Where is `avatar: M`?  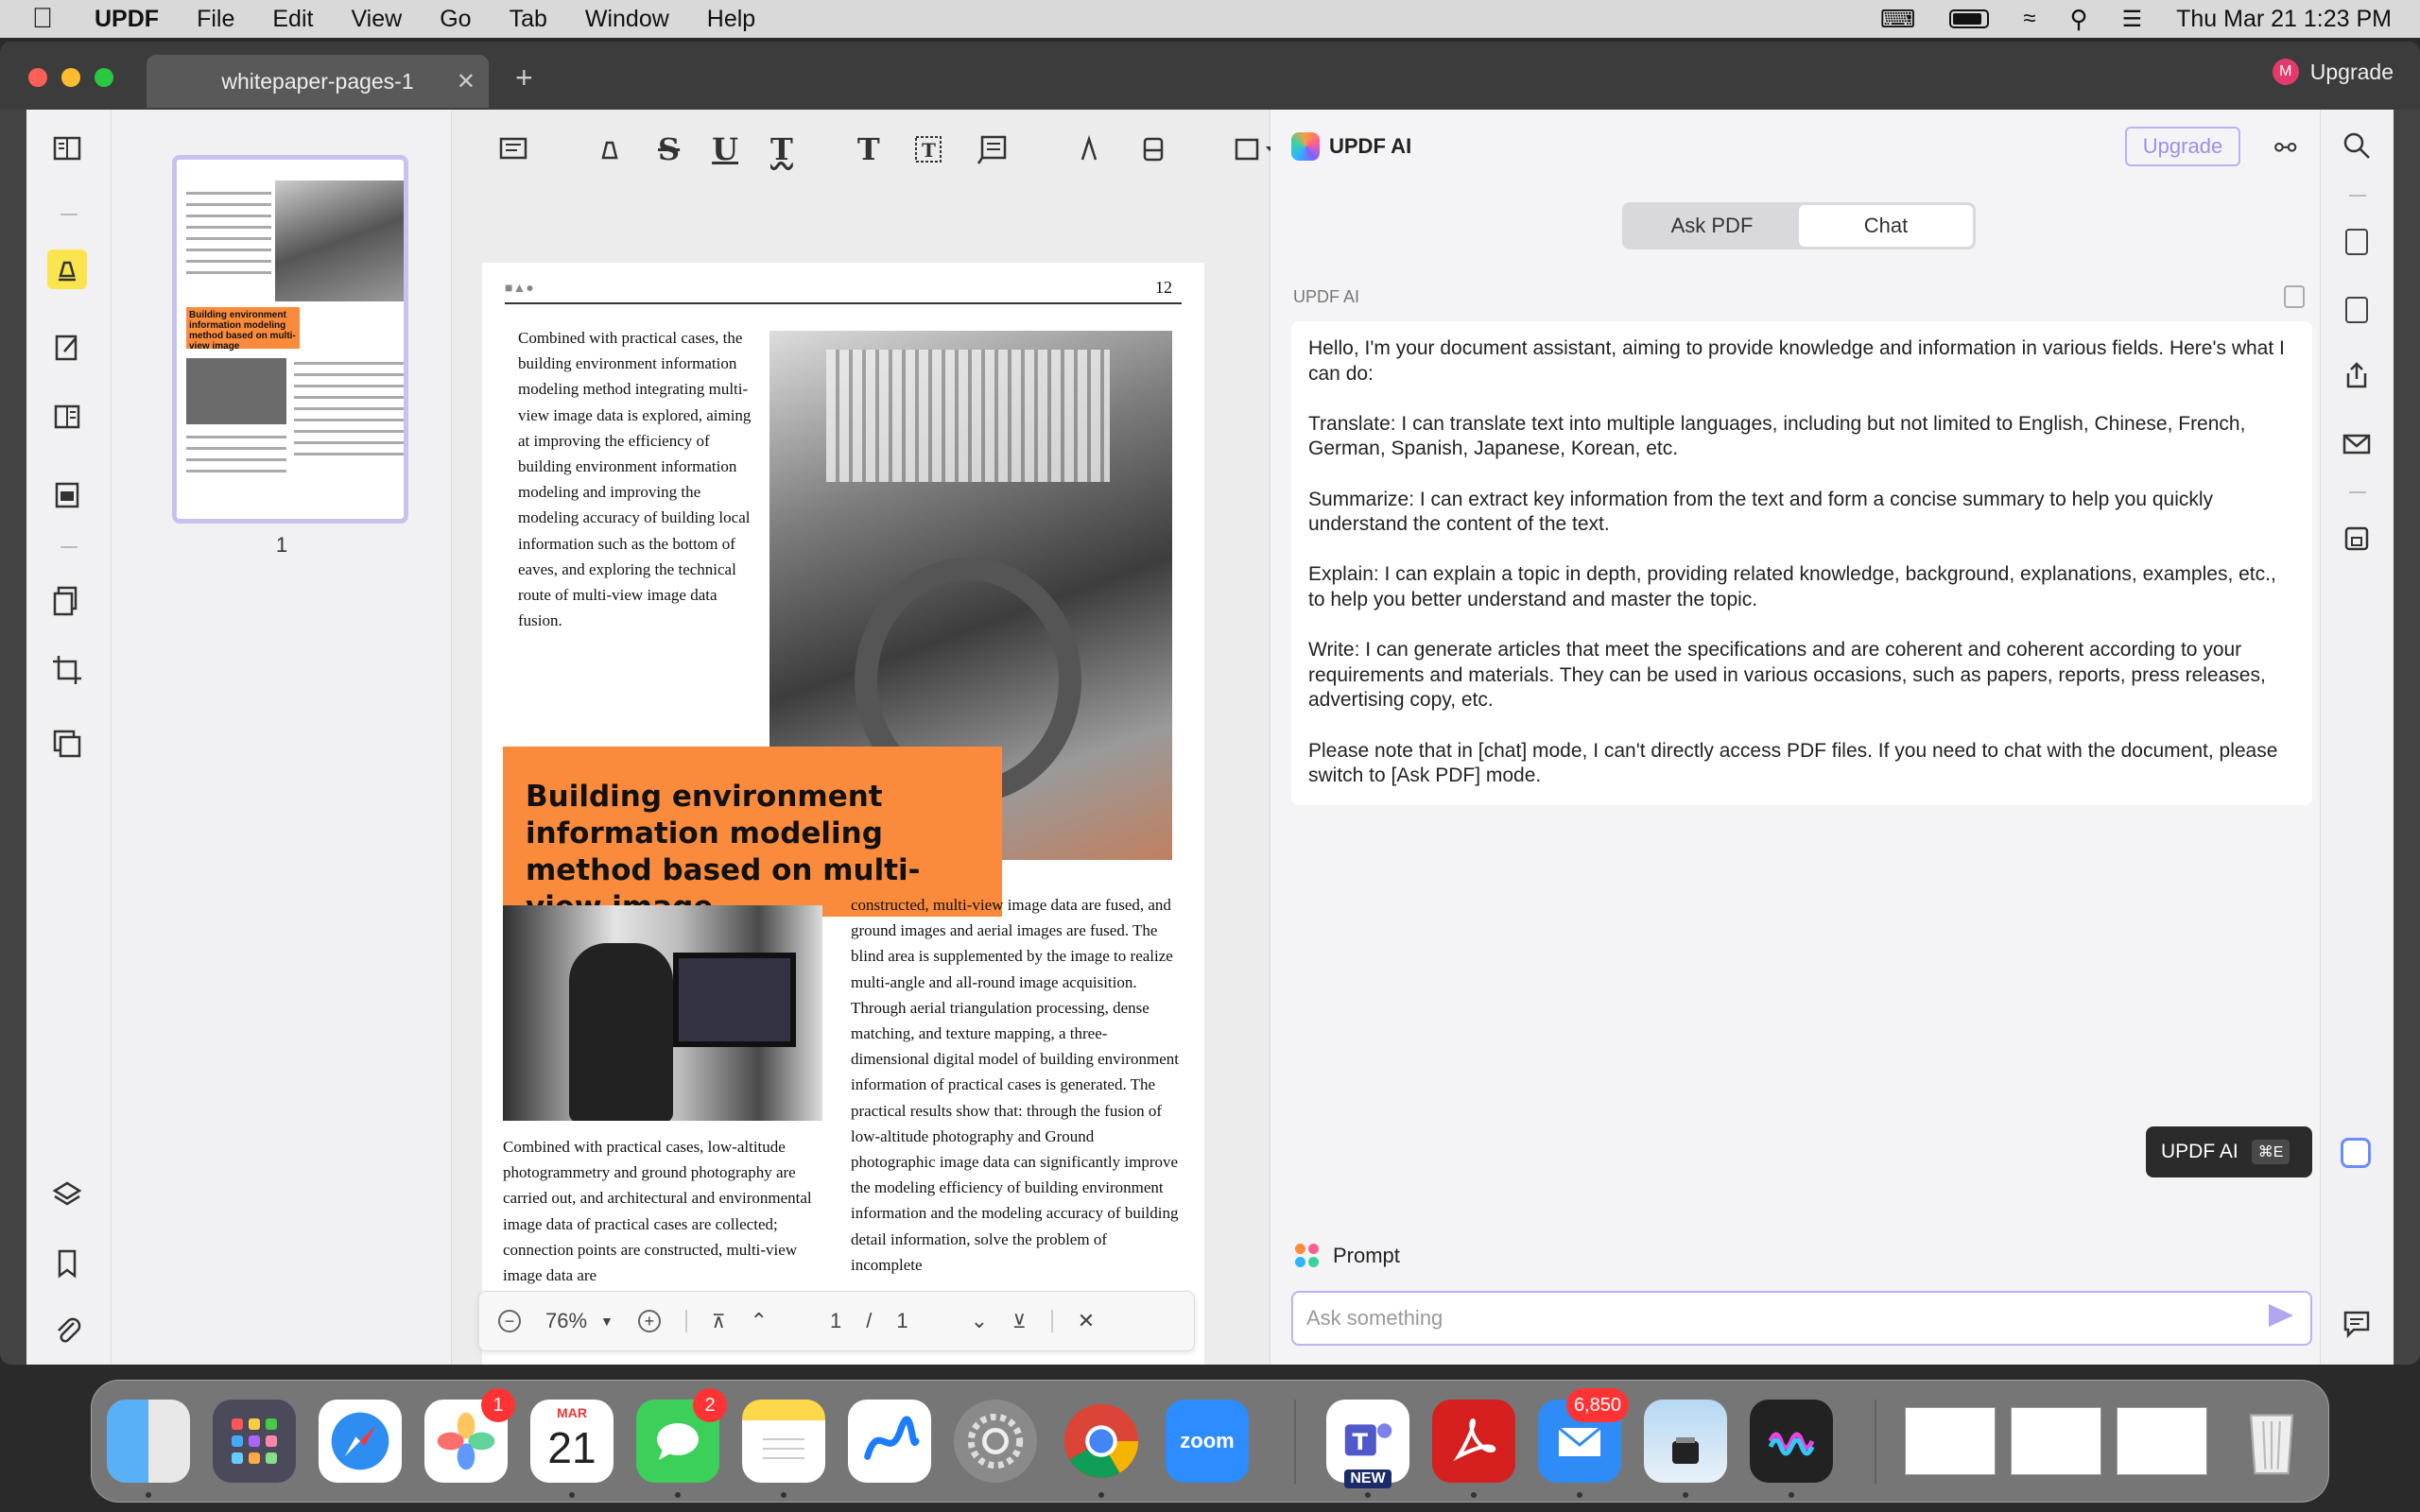 avatar: M is located at coordinates (2285, 72).